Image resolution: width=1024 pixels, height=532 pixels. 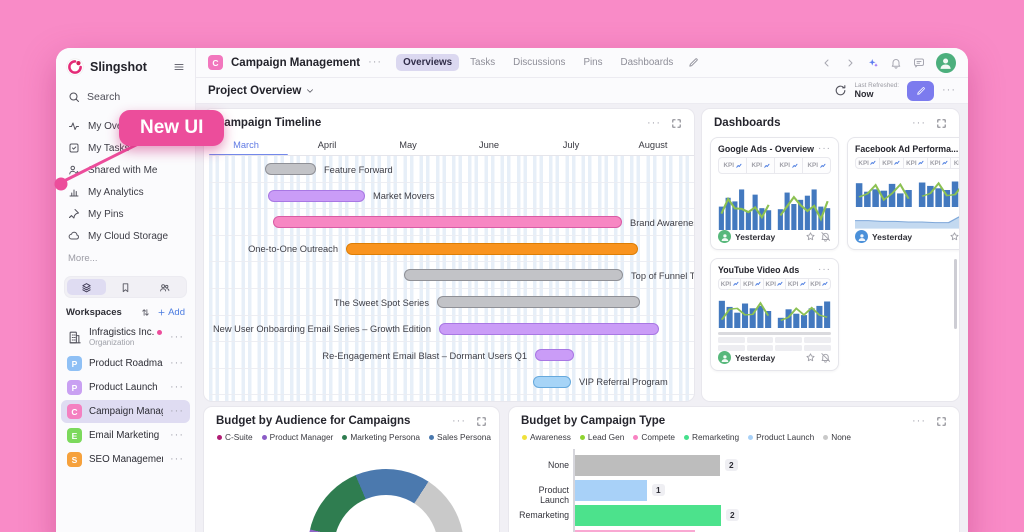 I want to click on dashboards-menu-button: ···, so click(x=919, y=123).